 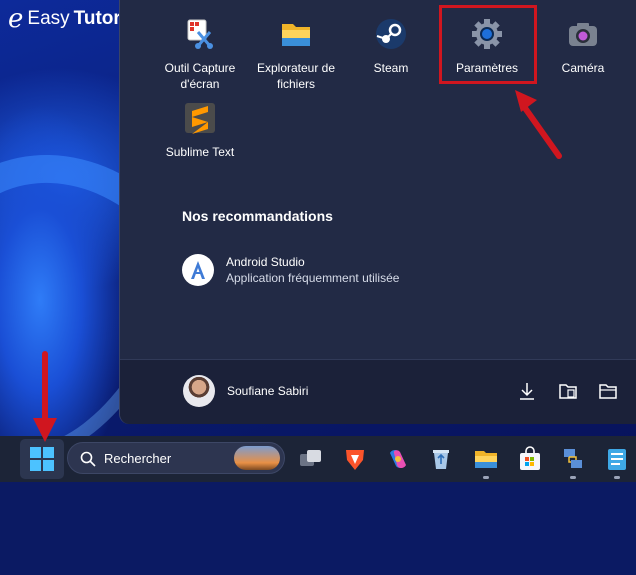 What do you see at coordinates (257, 216) in the screenshot?
I see `recommendations-title: Nos recommandations` at bounding box center [257, 216].